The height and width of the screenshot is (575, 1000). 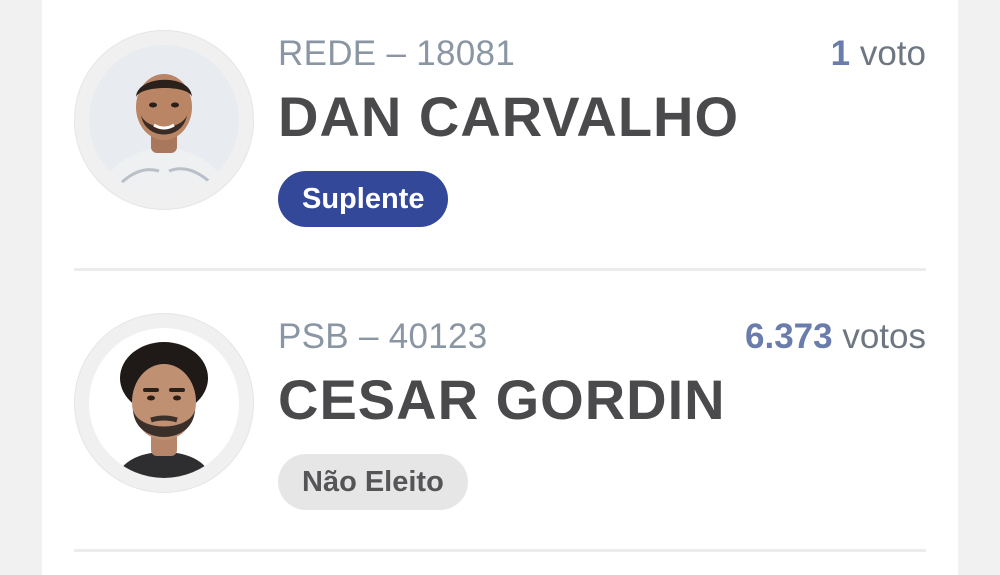 What do you see at coordinates (840, 53) in the screenshot?
I see `vote-count-number: 1` at bounding box center [840, 53].